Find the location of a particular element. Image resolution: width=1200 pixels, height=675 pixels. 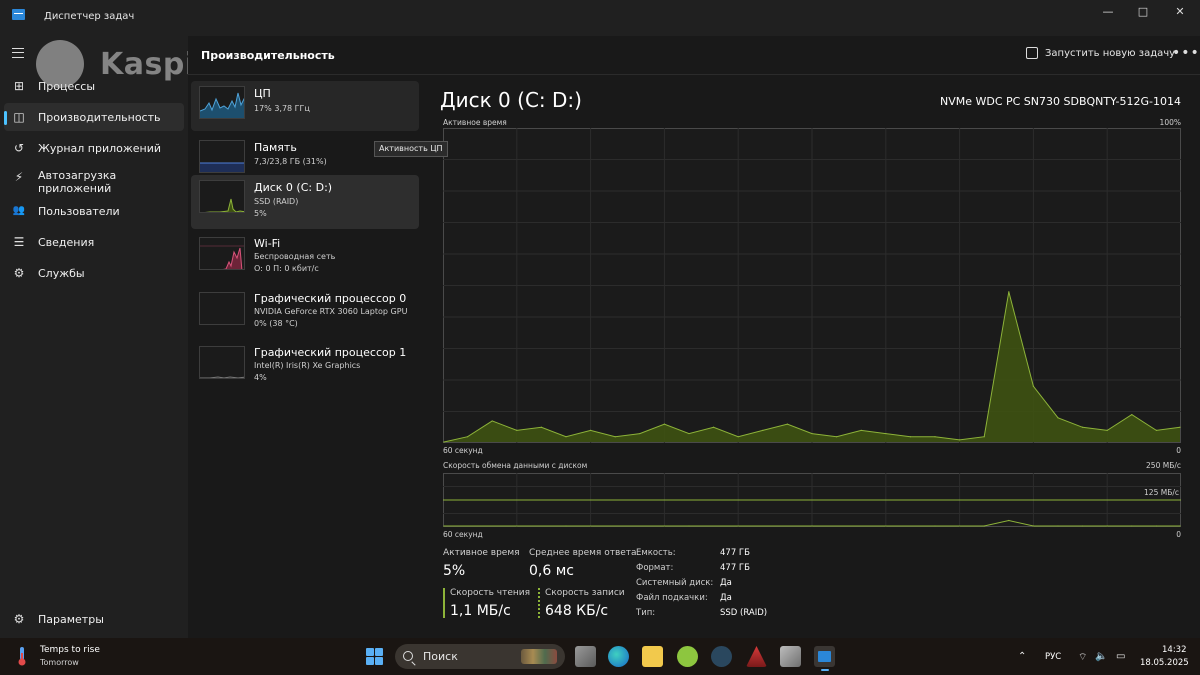

disk-title: Диск 0 (C: D:) is located at coordinates (511, 100).